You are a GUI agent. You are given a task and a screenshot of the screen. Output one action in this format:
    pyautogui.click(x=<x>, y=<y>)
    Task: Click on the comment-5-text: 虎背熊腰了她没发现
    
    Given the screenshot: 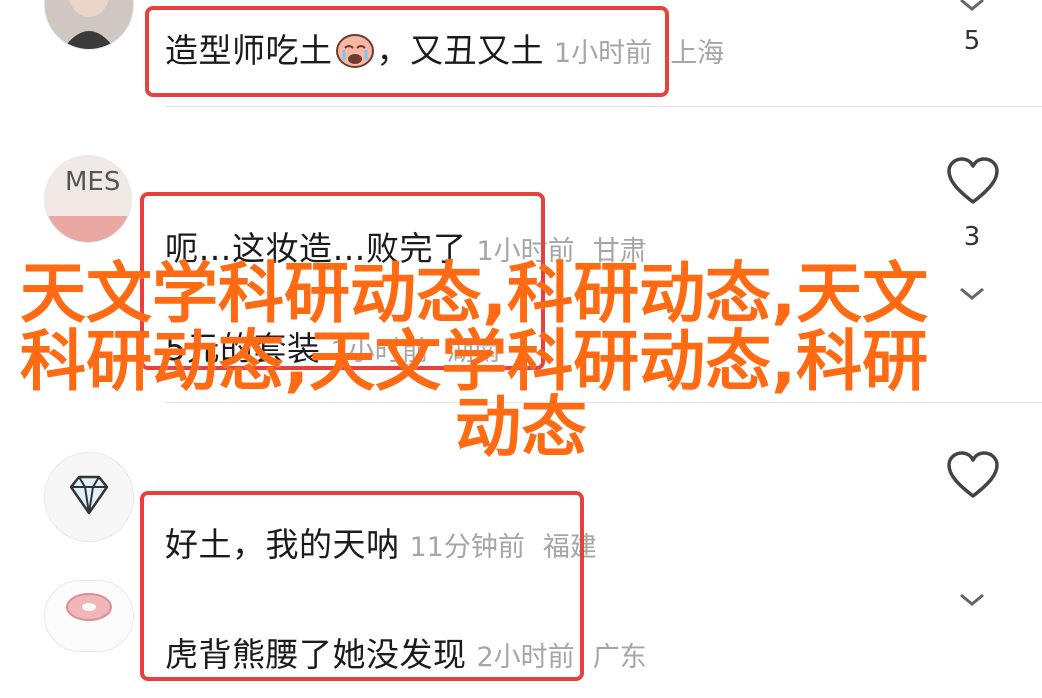 What is the action you would take?
    pyautogui.click(x=316, y=654)
    